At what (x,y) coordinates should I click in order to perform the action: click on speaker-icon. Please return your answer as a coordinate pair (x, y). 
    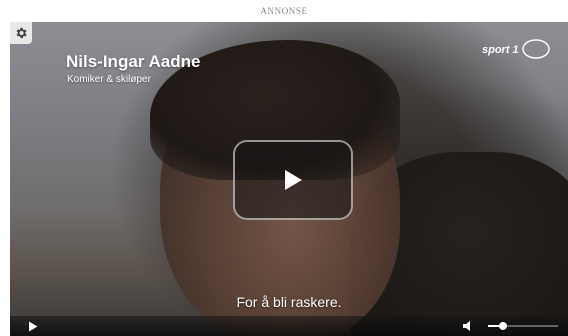
    Looking at the image, I should click on (466, 326).